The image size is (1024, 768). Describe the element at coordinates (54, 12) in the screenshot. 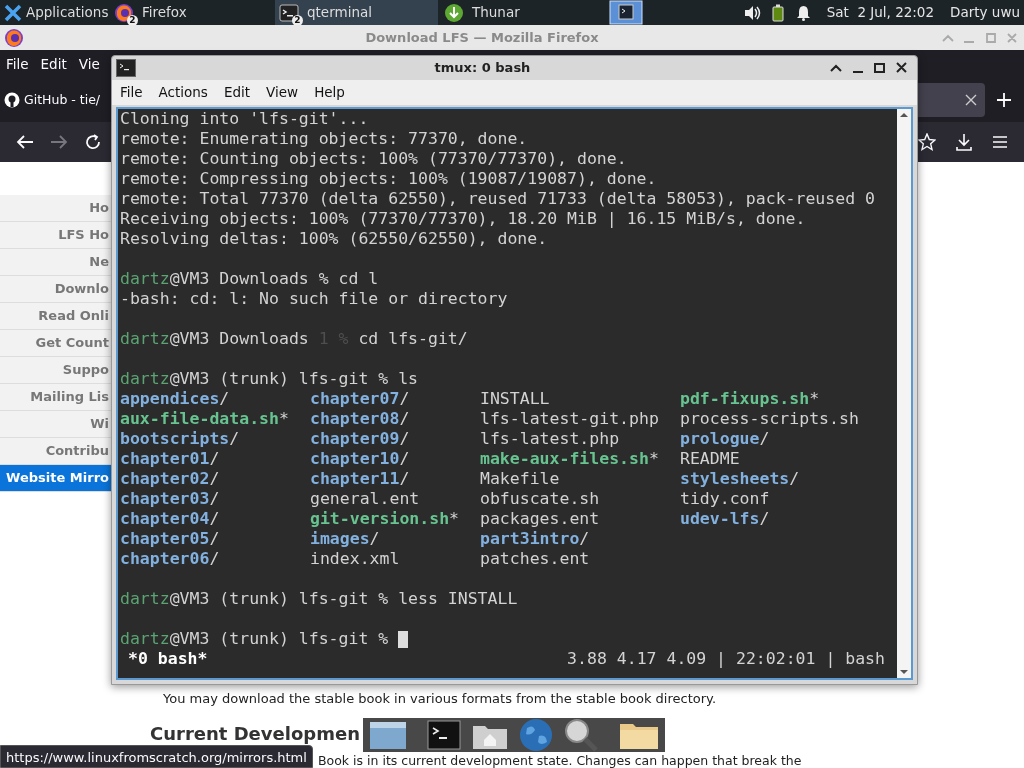

I see `applications-menu: Applications` at that location.